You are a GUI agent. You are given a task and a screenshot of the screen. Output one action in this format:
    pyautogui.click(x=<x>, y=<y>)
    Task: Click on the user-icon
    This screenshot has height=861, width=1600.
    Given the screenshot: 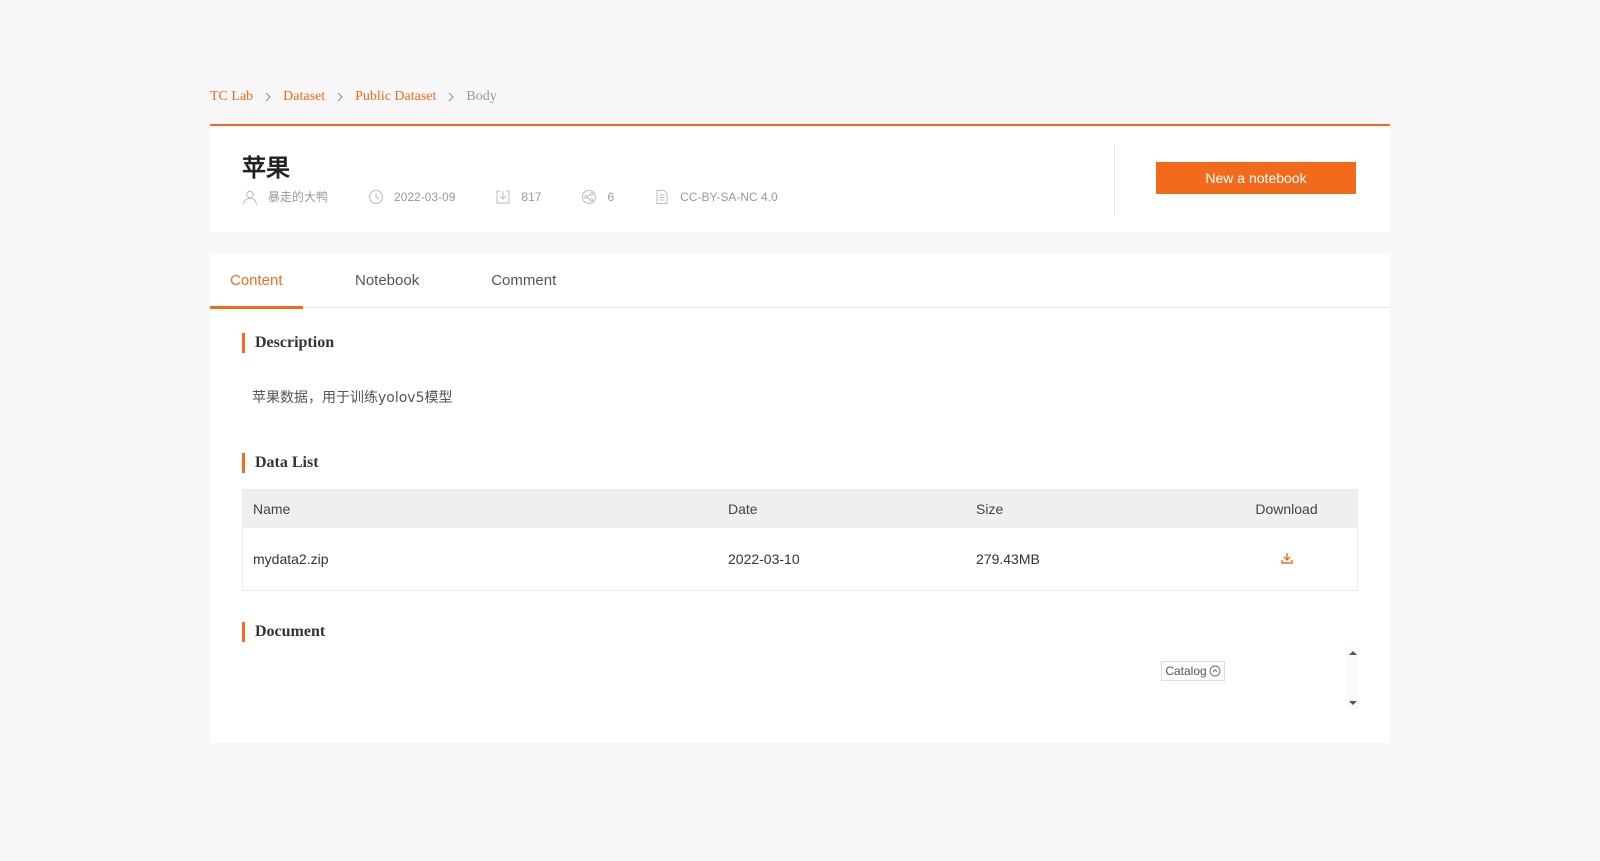 What is the action you would take?
    pyautogui.click(x=250, y=197)
    